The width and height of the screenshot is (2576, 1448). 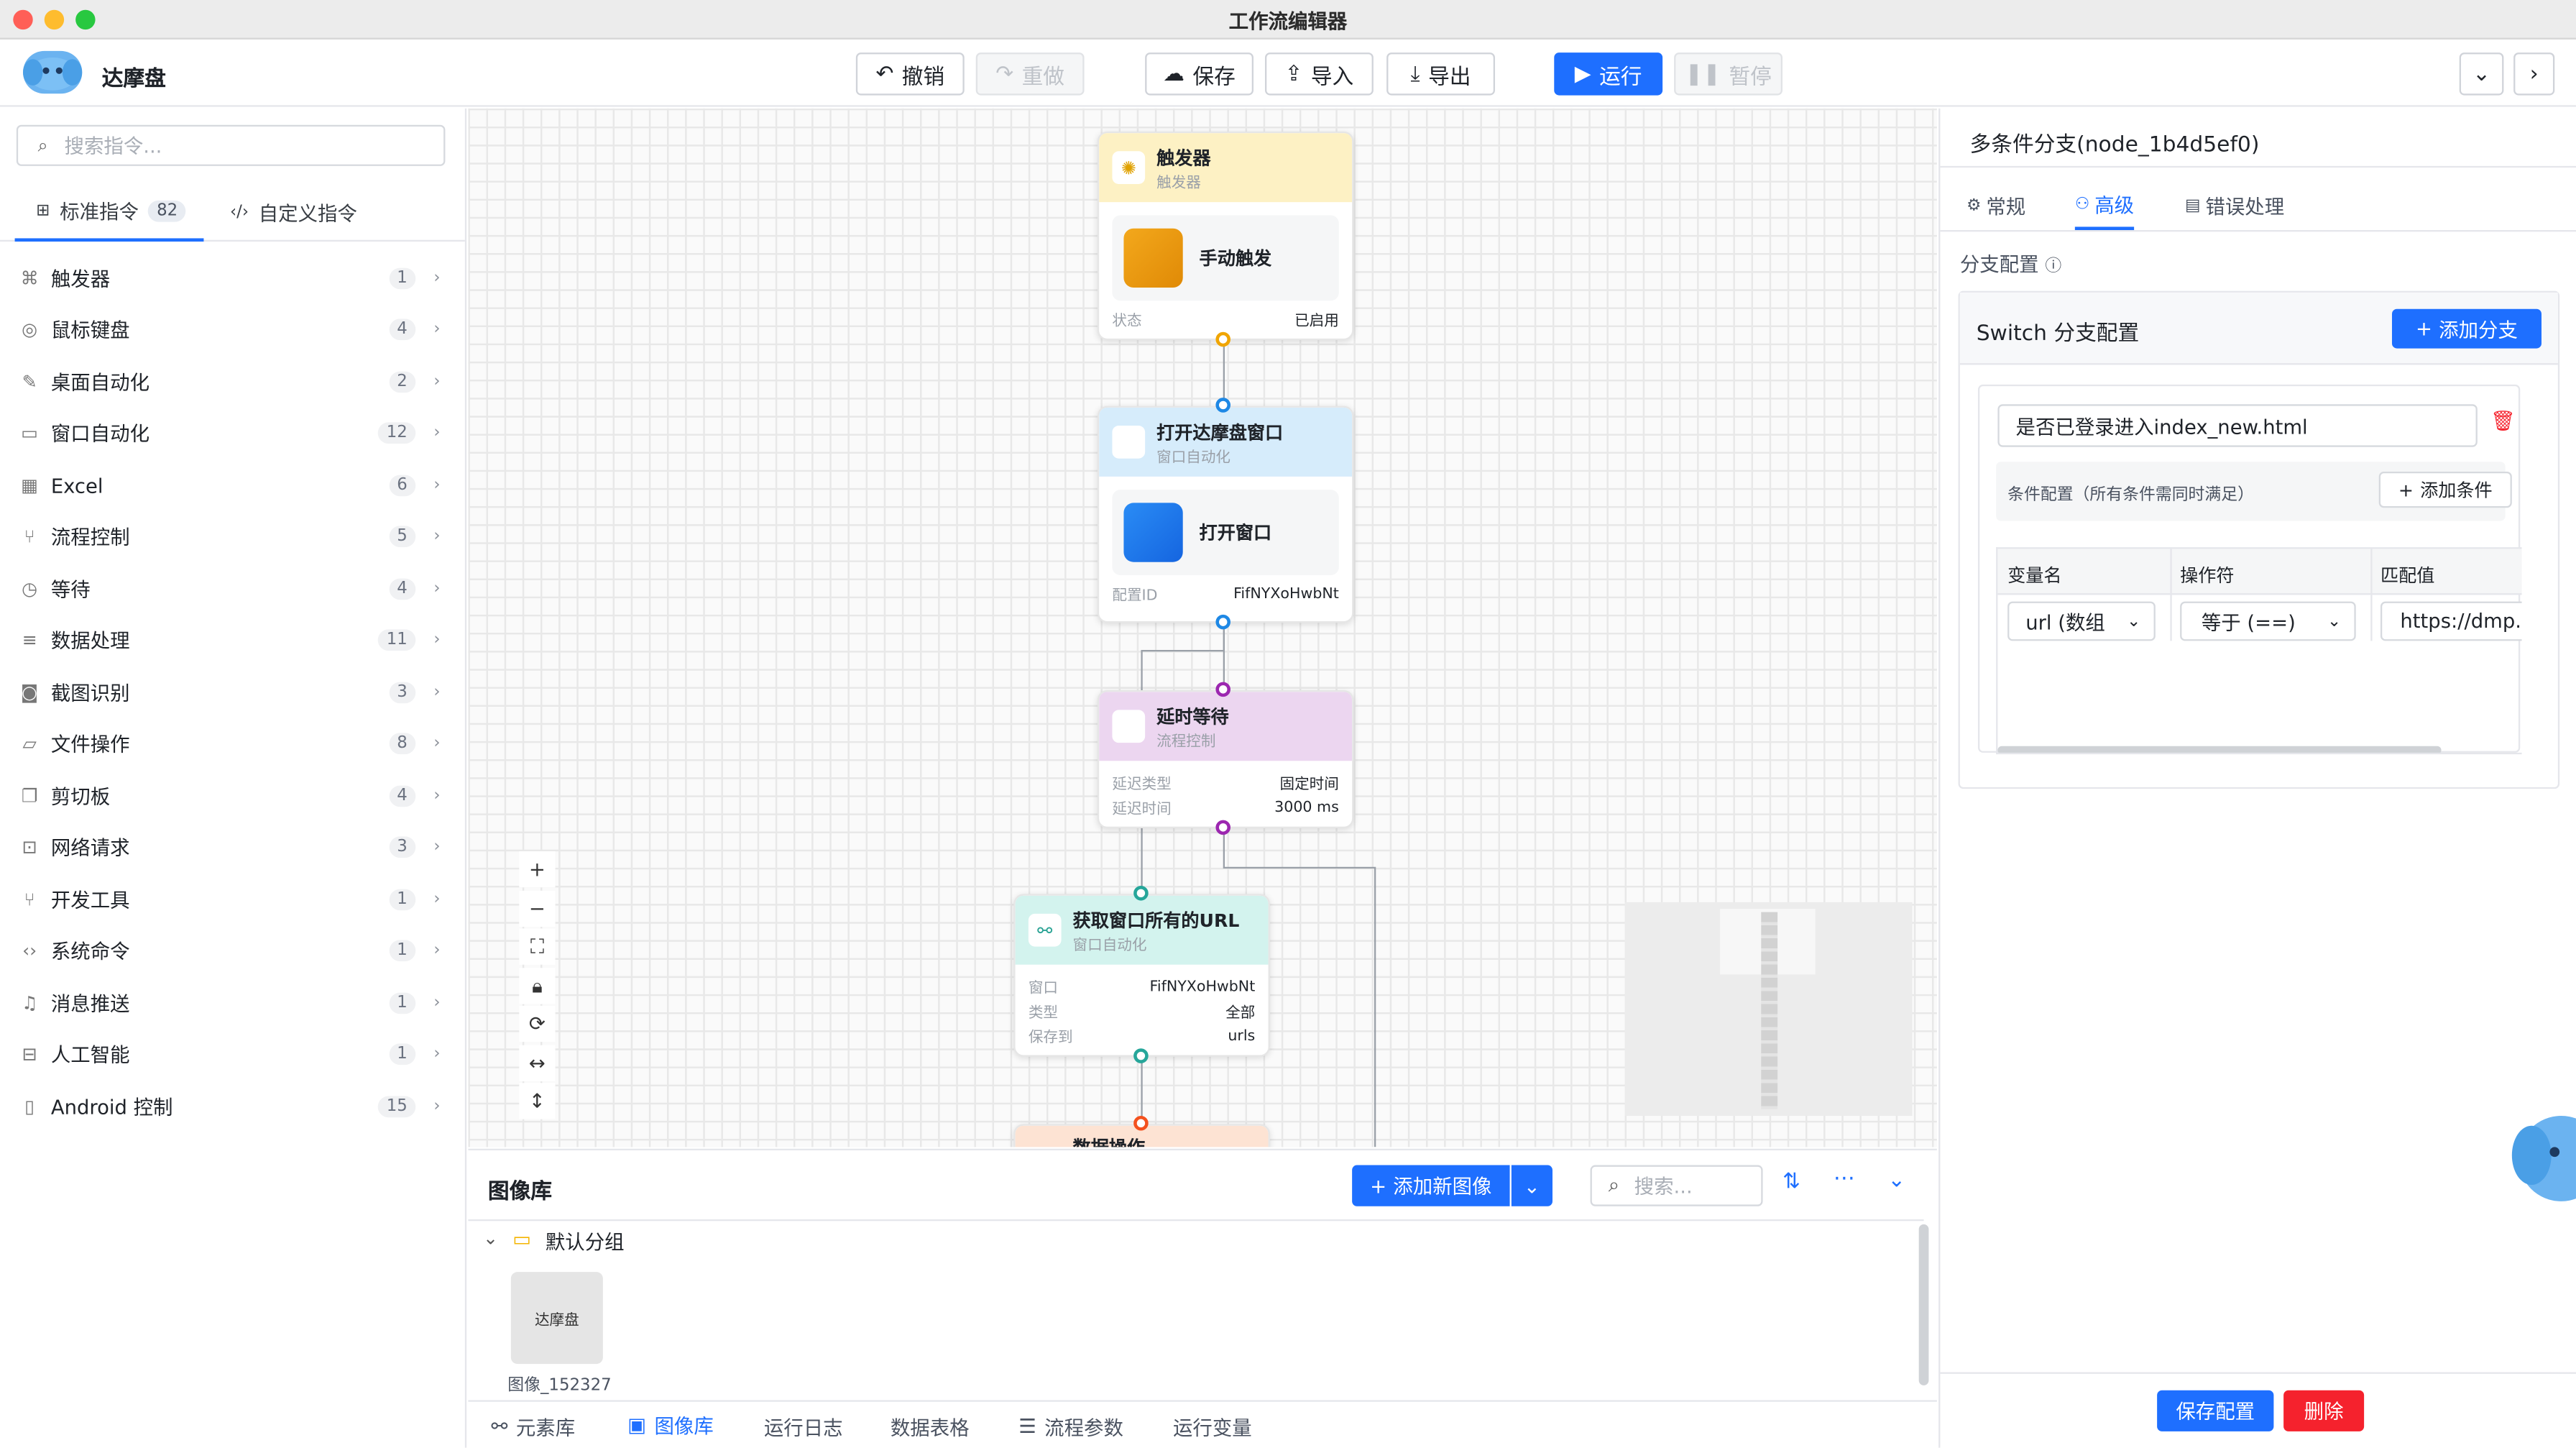 What do you see at coordinates (232, 589) in the screenshot?
I see `category-wait: ◷ 等待 4 ›` at bounding box center [232, 589].